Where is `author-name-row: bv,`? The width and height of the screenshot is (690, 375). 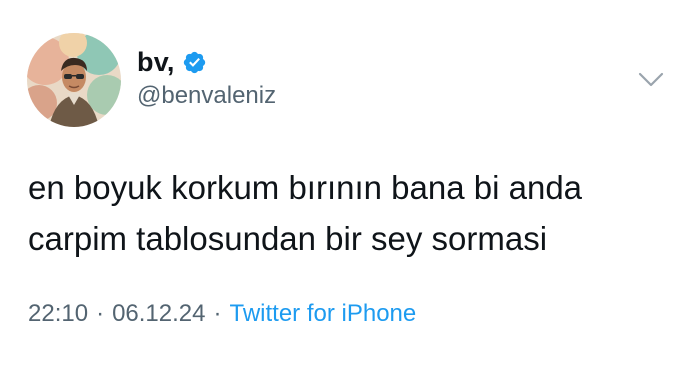 author-name-row: bv, is located at coordinates (172, 62).